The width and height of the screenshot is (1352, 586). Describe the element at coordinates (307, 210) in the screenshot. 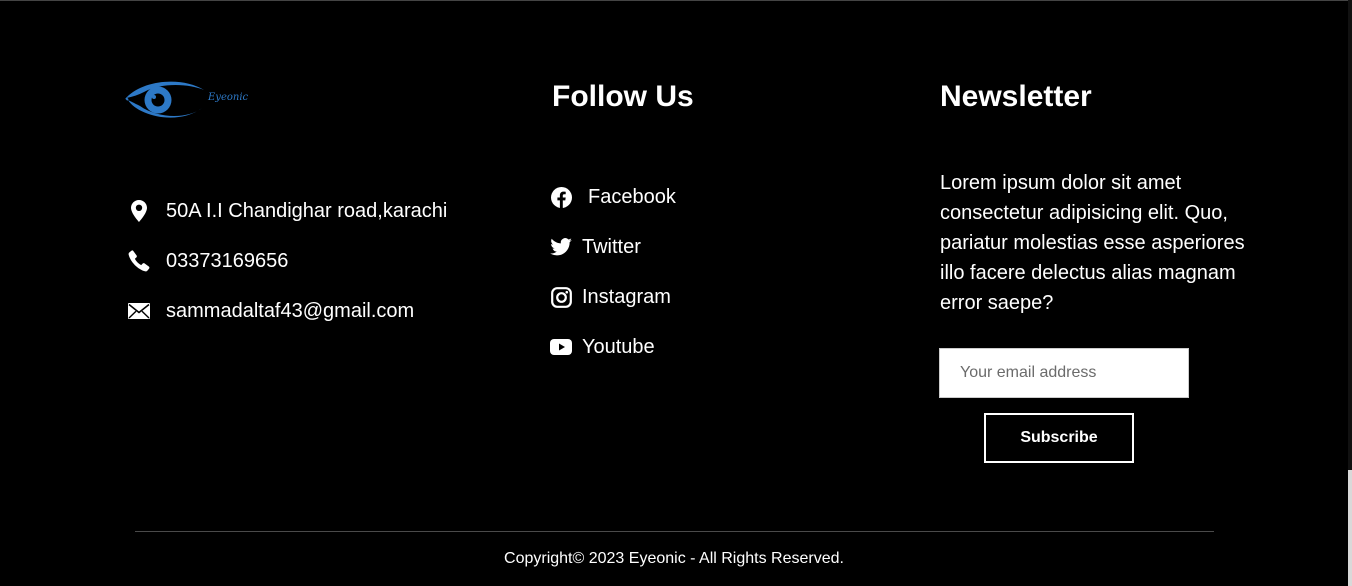

I see `contact-address-text: 50A I.I Chandighar road,karachi` at that location.